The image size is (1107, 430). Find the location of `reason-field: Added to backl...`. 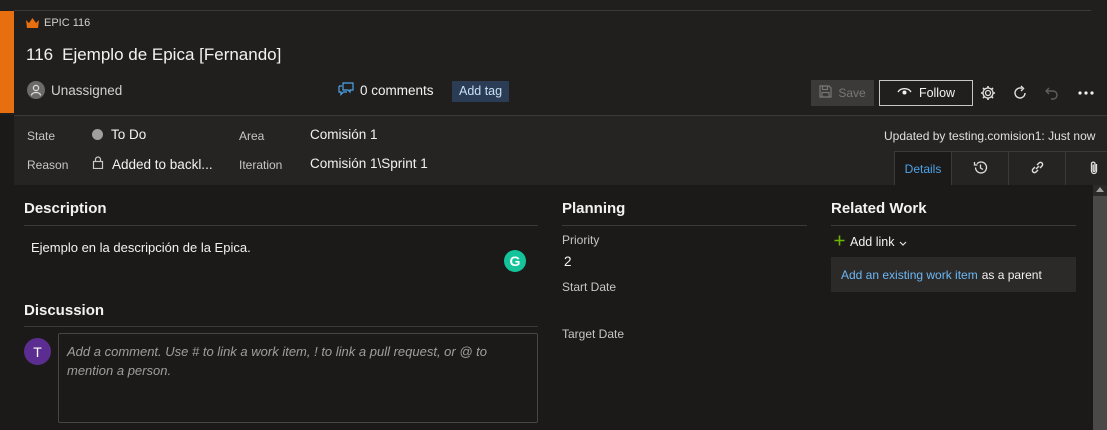

reason-field: Added to backl... is located at coordinates (152, 164).